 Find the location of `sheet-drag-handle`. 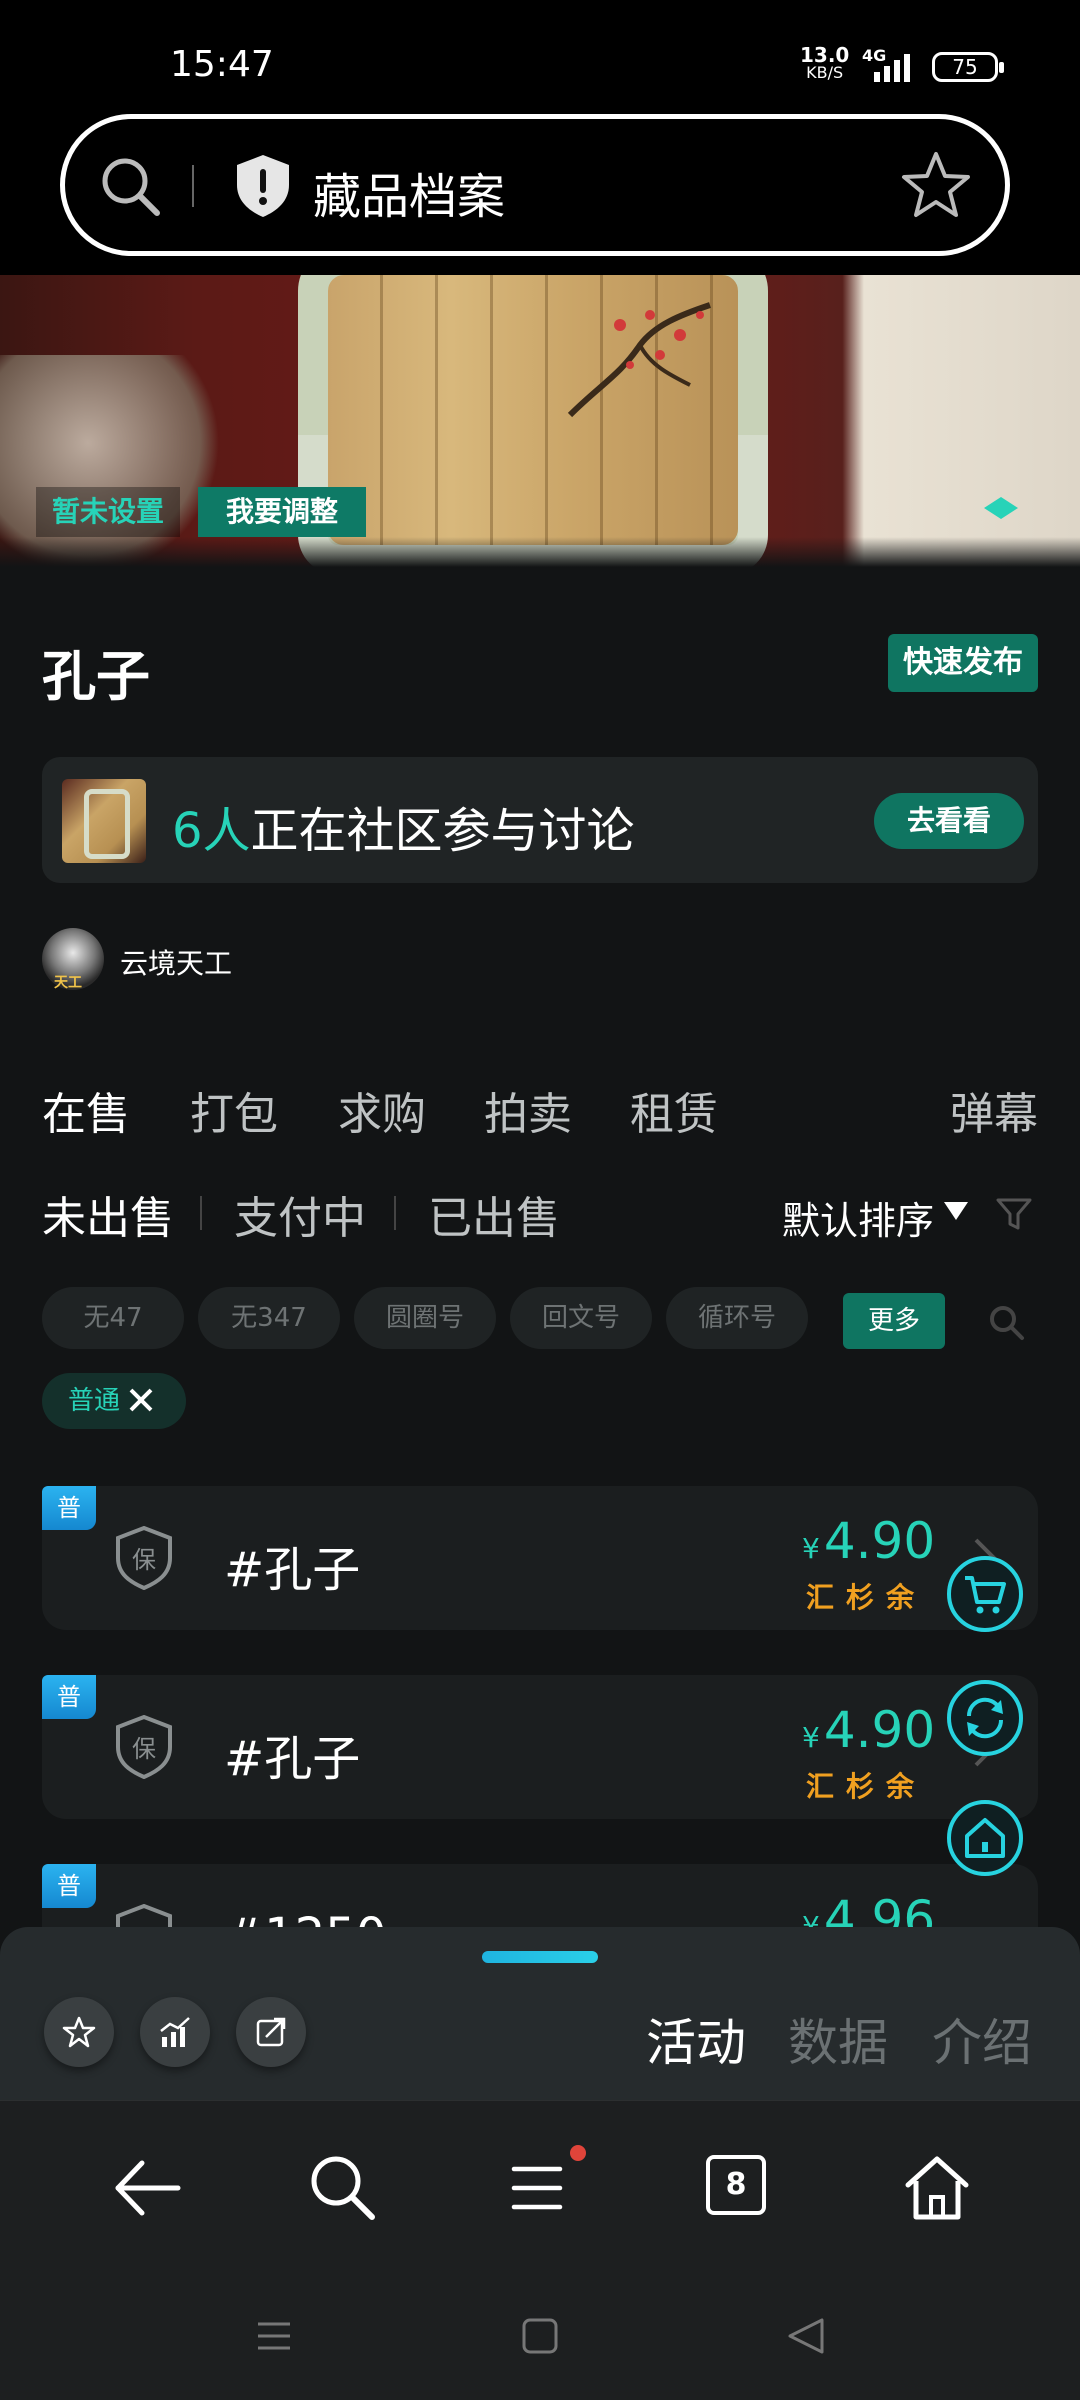

sheet-drag-handle is located at coordinates (540, 1957).